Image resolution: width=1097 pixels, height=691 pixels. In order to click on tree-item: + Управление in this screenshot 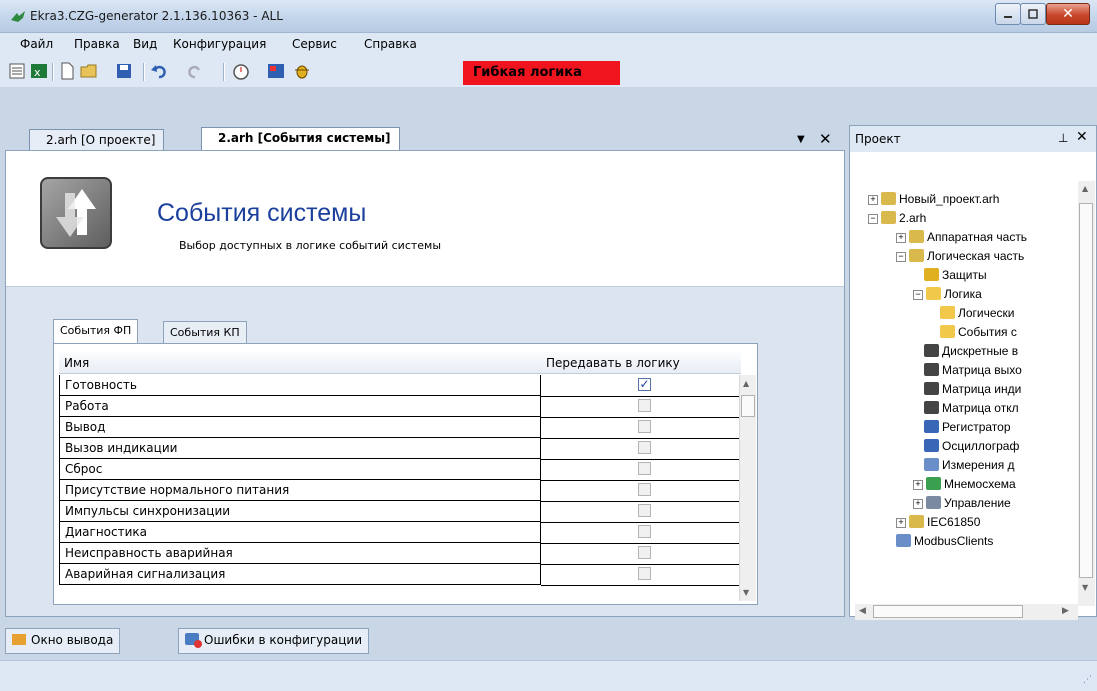, I will do `click(962, 503)`.